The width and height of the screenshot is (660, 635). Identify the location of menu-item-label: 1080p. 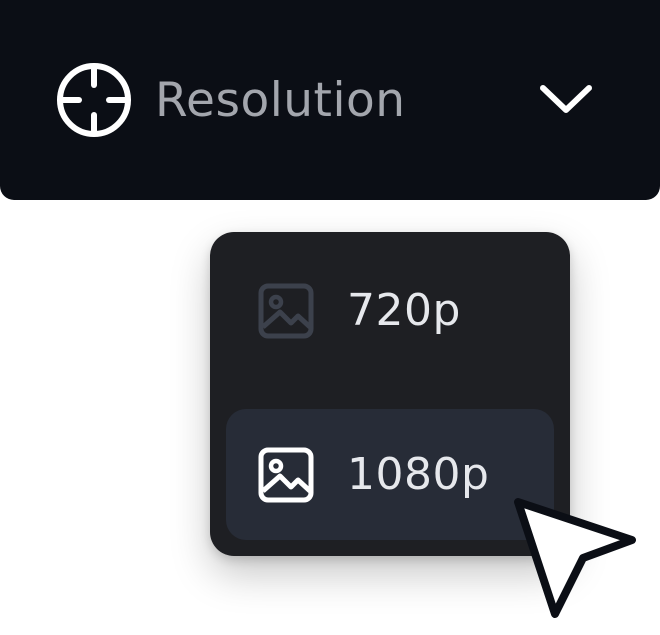
(418, 474).